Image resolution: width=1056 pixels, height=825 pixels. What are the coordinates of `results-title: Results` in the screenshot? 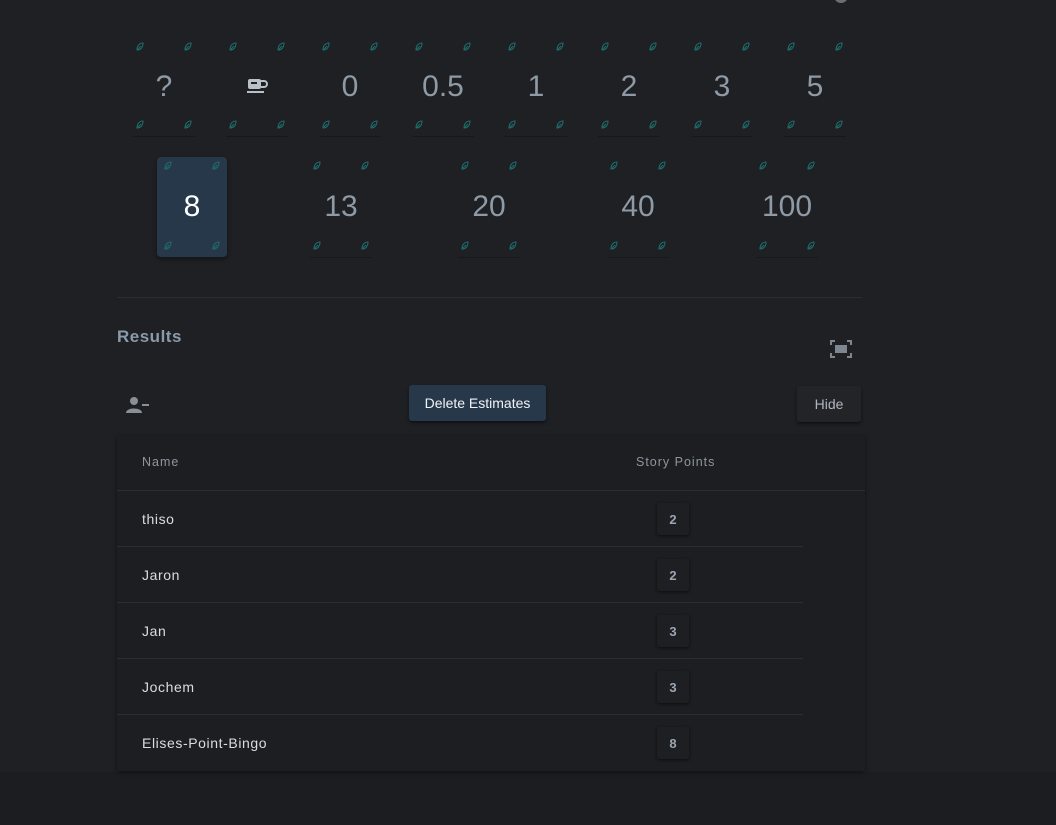 It's located at (149, 336).